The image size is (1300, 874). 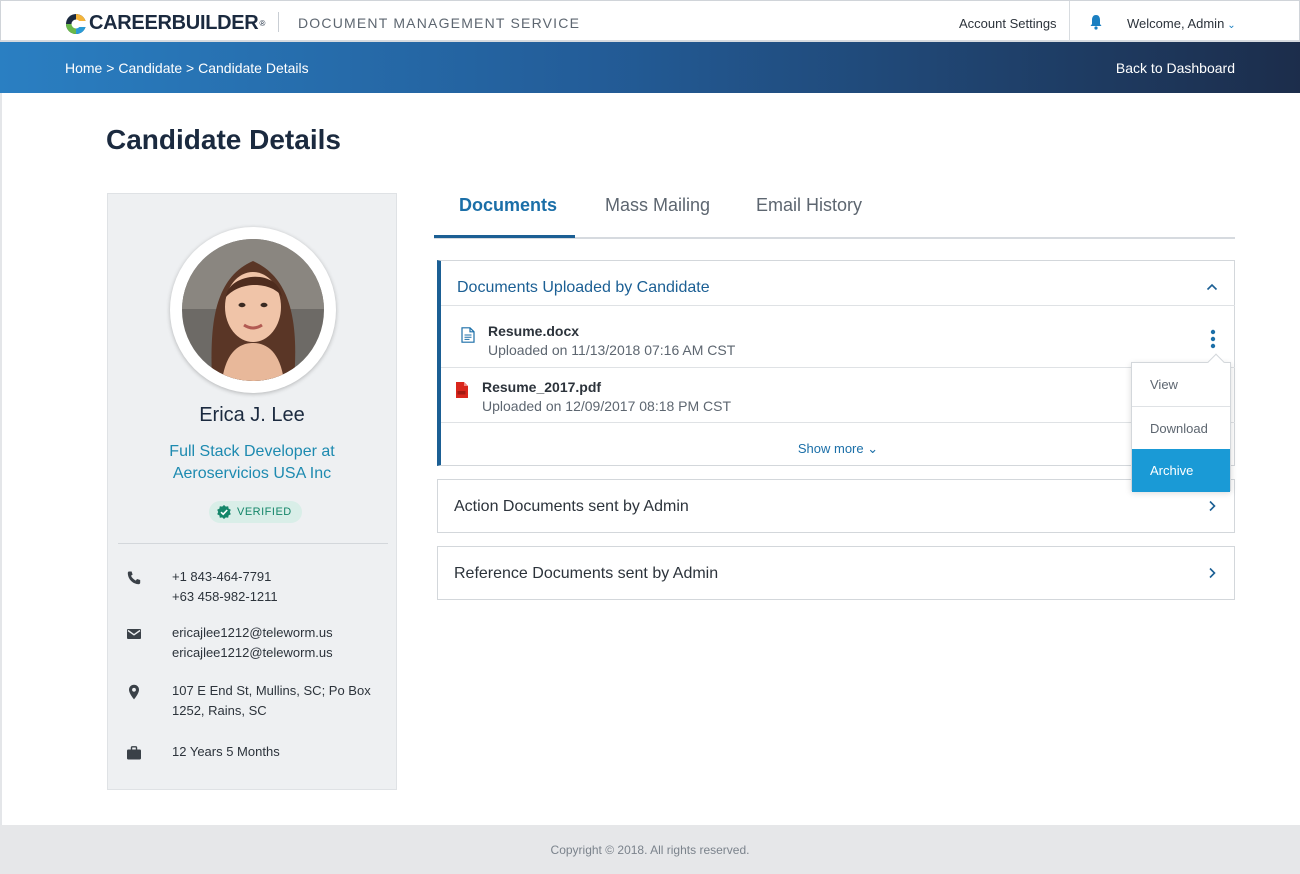 What do you see at coordinates (134, 692) in the screenshot?
I see `location-pin-icon` at bounding box center [134, 692].